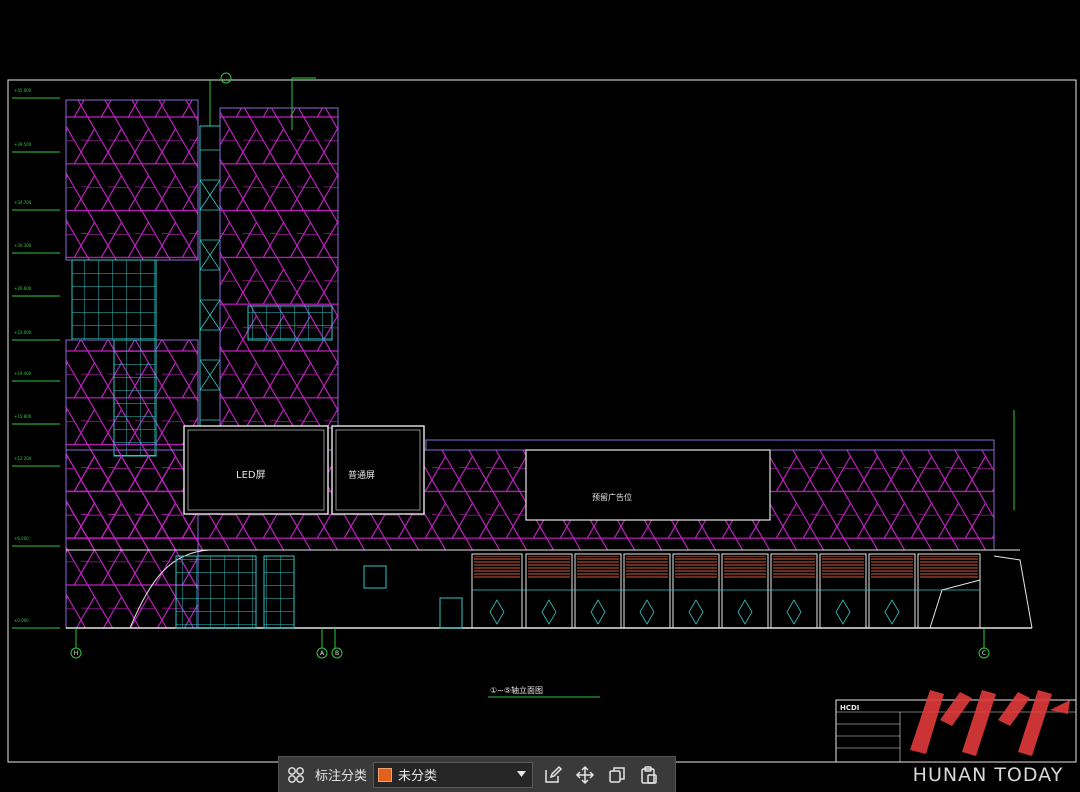 This screenshot has height=792, width=1080. Describe the element at coordinates (553, 775) in the screenshot. I see `edit-icon` at that location.